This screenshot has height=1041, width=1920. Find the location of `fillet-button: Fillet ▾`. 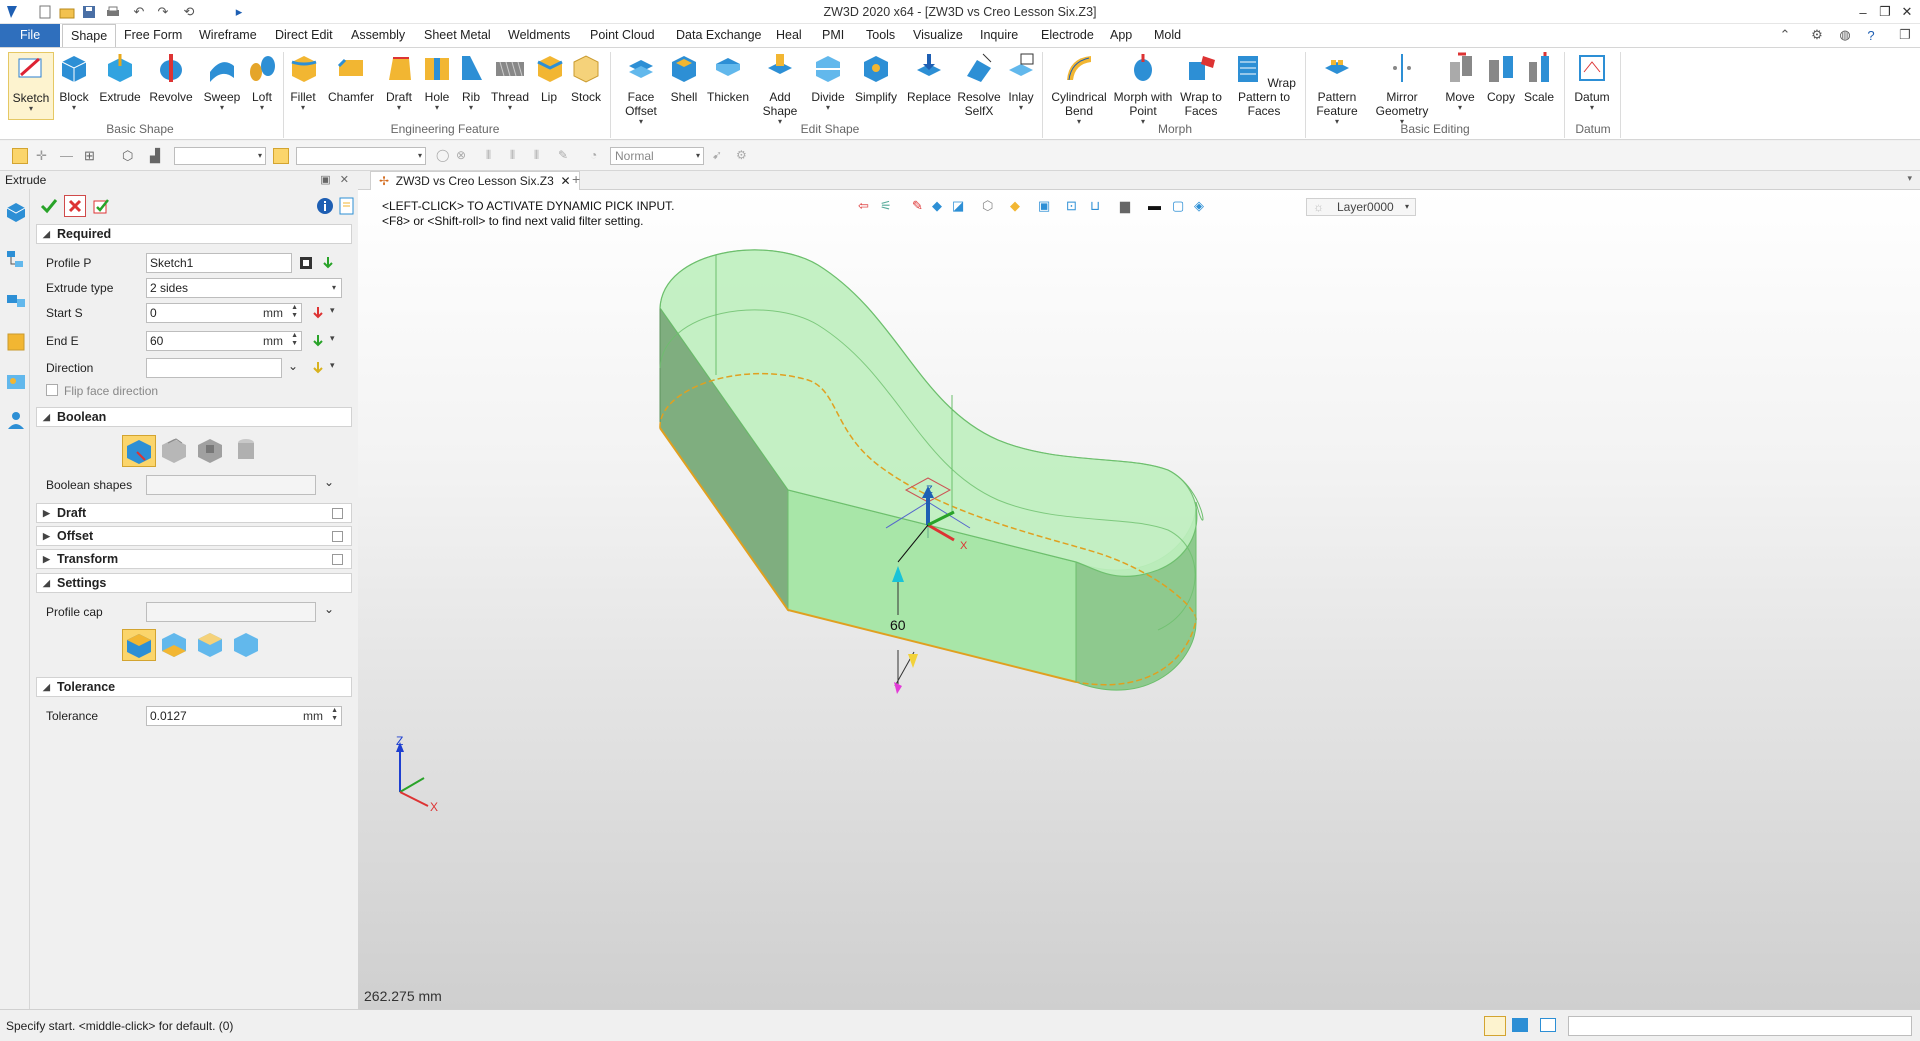

fillet-button: Fillet ▾ is located at coordinates (303, 82).